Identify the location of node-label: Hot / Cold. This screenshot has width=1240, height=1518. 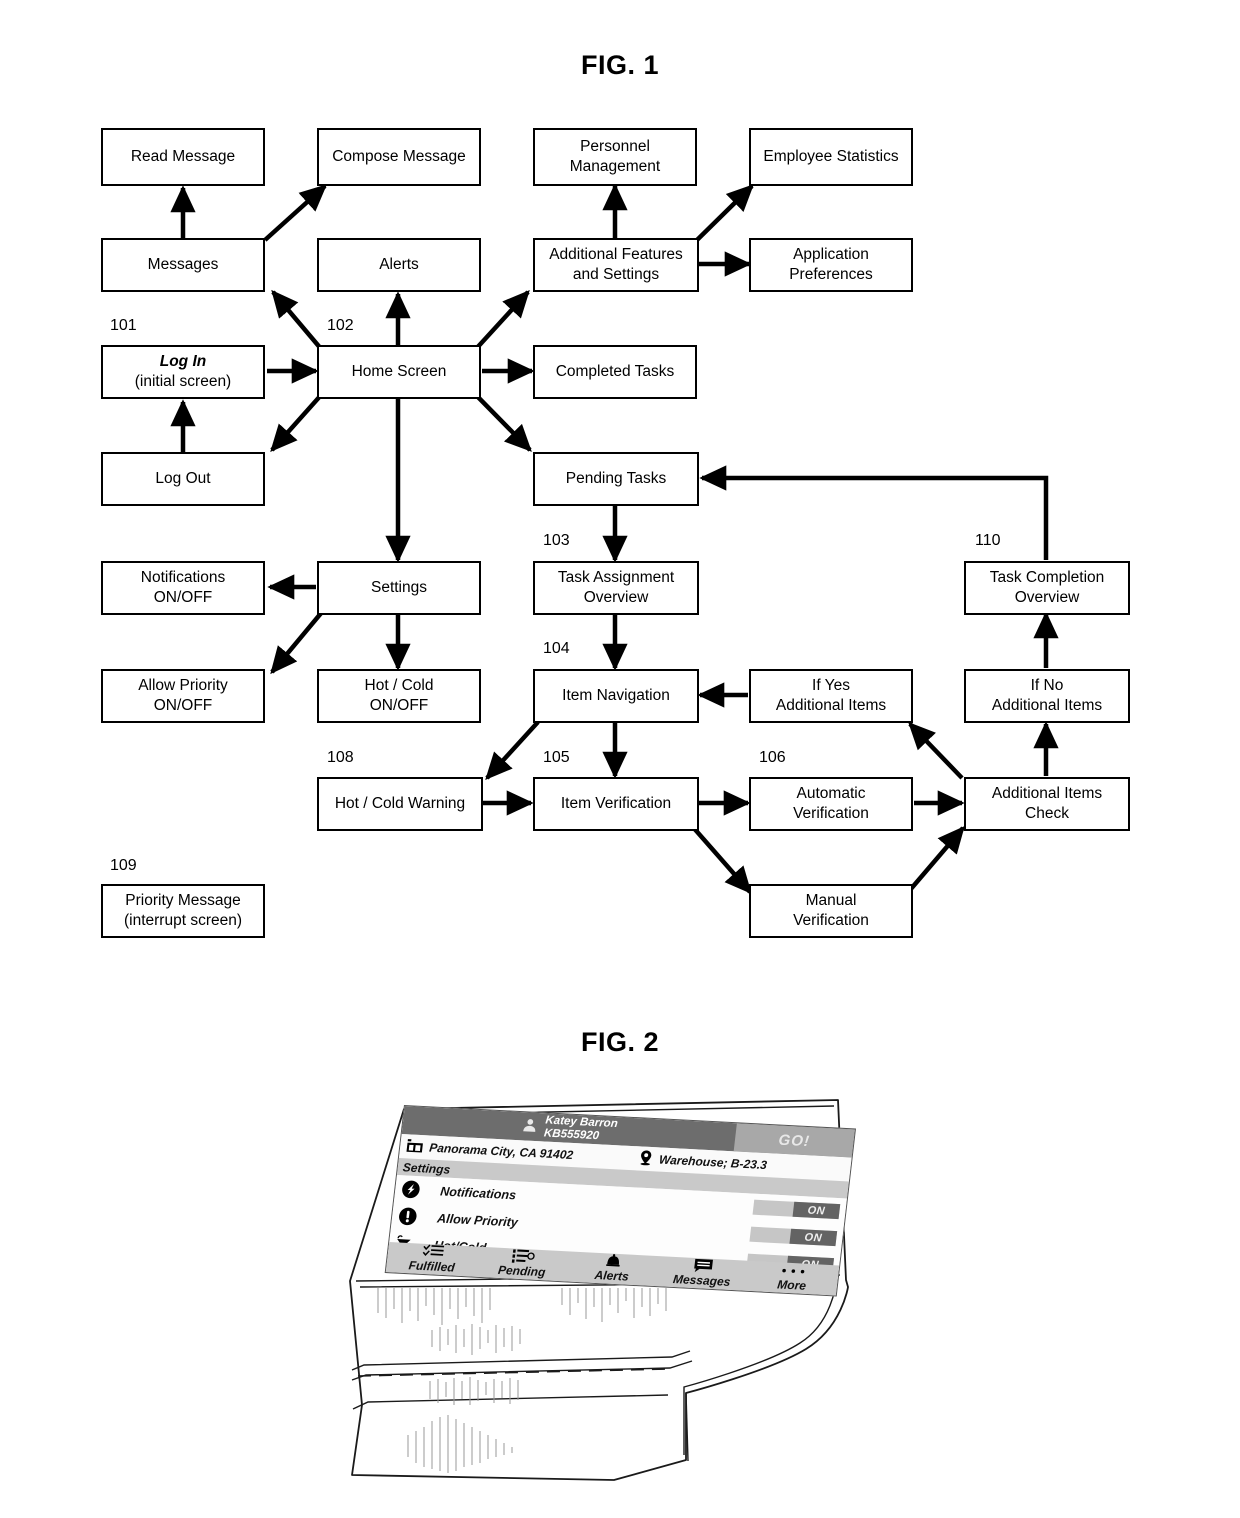
(399, 685).